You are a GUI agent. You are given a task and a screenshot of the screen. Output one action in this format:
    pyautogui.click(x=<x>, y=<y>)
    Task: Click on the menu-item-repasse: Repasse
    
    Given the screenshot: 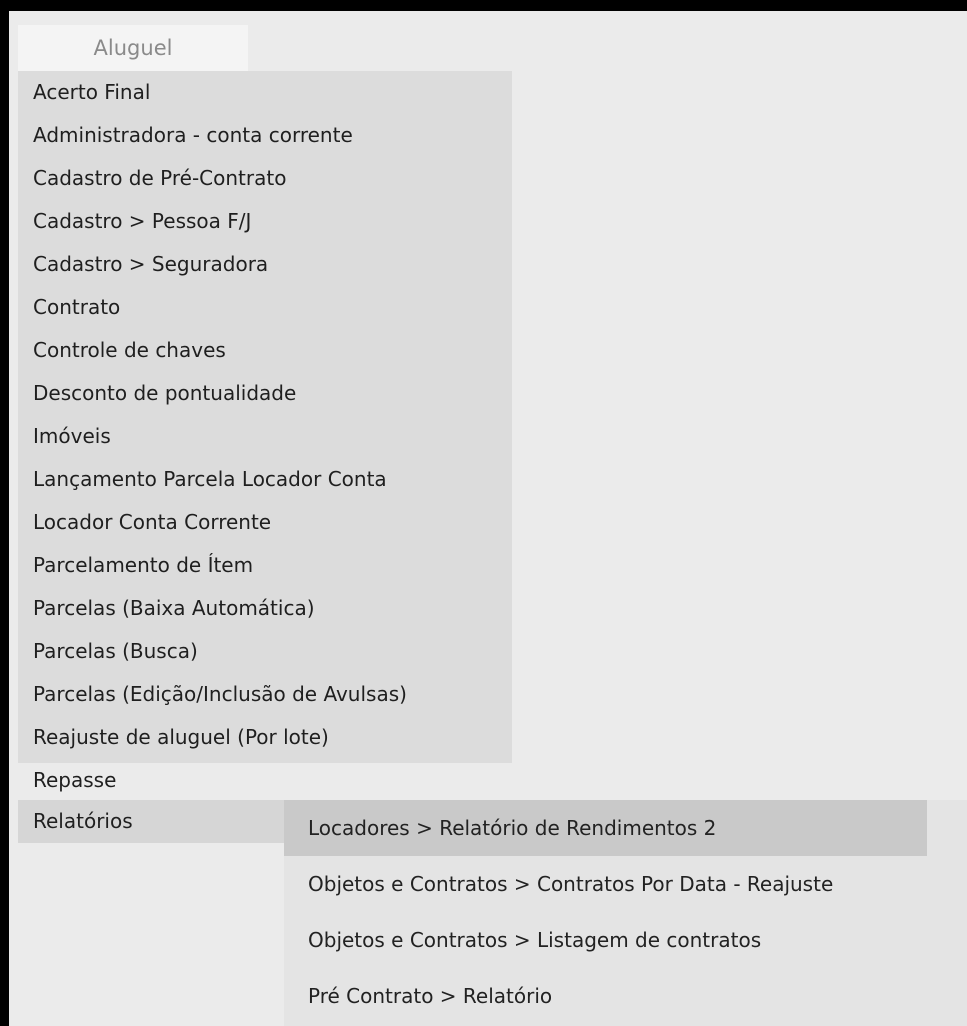 What is the action you would take?
    pyautogui.click(x=265, y=780)
    